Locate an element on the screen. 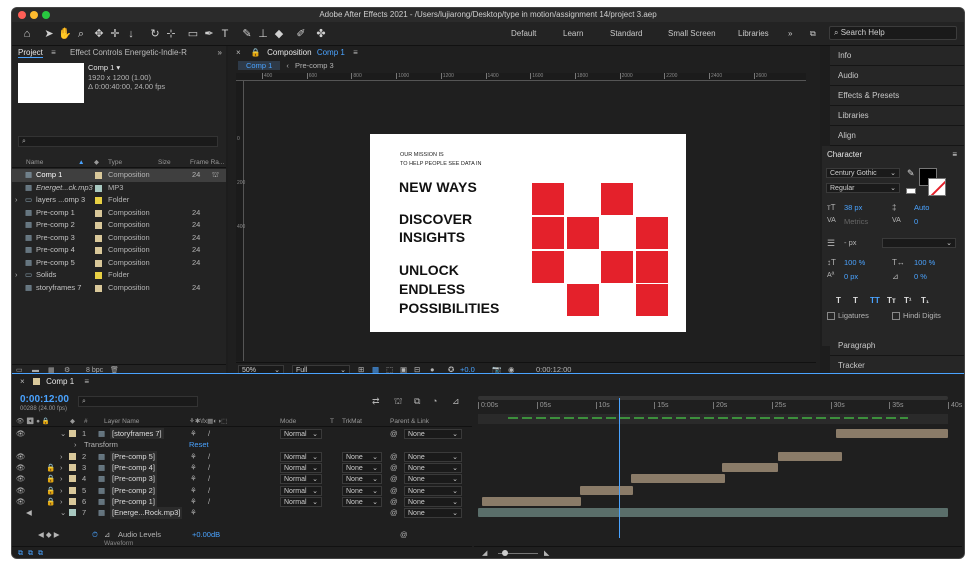  list-item: ▦ Comp 1 Composition 24 ⛫ is located at coordinates (119, 175).